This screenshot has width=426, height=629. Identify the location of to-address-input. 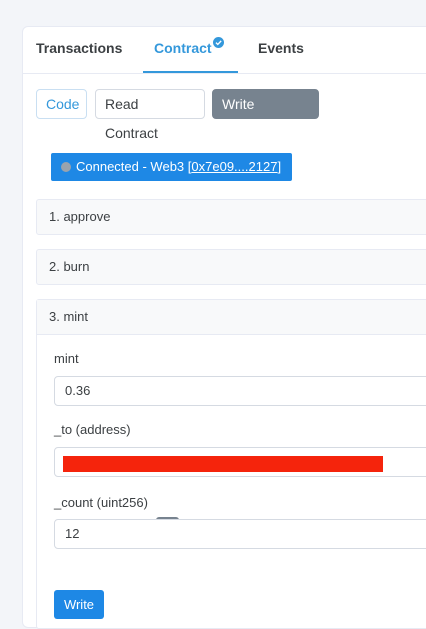
(240, 462).